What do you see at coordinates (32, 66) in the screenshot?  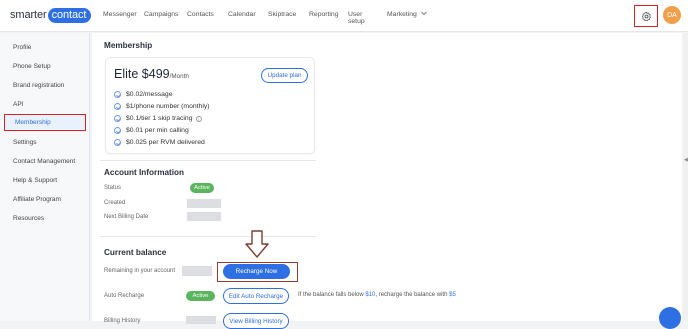 I see `sidebar-item-phone-setup: Phone Setup` at bounding box center [32, 66].